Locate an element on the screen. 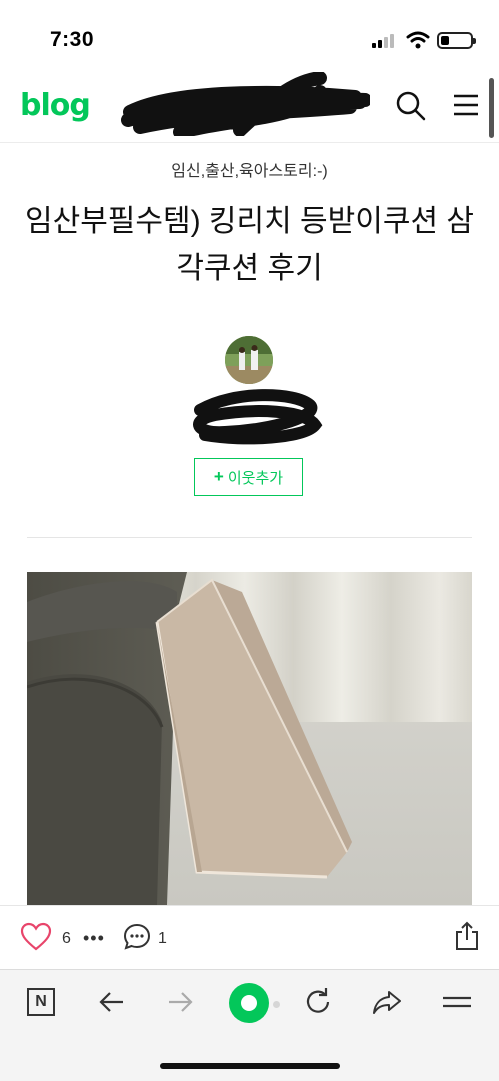 The height and width of the screenshot is (1081, 499). wifi-icon is located at coordinates (418, 40).